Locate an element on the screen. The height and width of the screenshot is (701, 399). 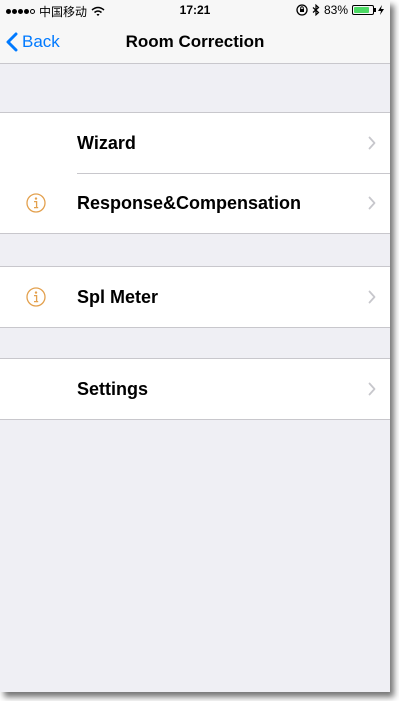
rotation-lock-icon is located at coordinates (302, 10).